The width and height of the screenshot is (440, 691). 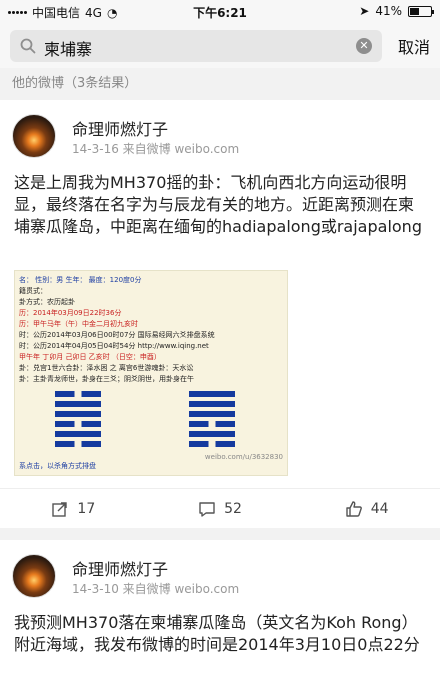 What do you see at coordinates (75, 83) in the screenshot?
I see `section-label: 他的微博（3条结果）` at bounding box center [75, 83].